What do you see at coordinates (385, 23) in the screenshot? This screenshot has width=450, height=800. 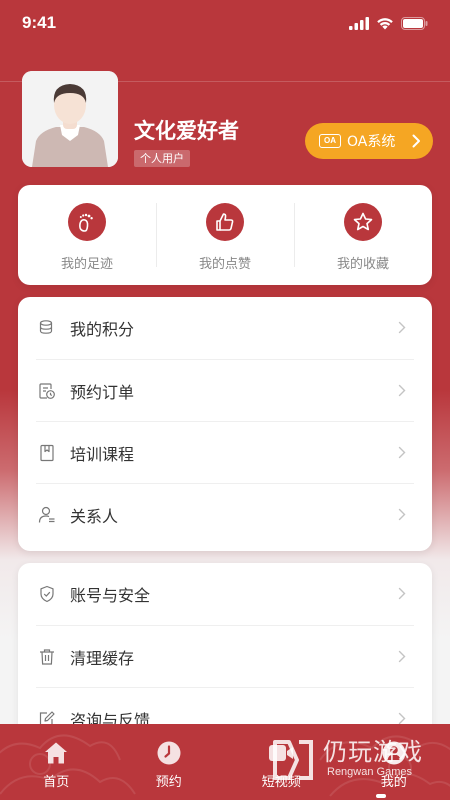 I see `wifi-icon` at bounding box center [385, 23].